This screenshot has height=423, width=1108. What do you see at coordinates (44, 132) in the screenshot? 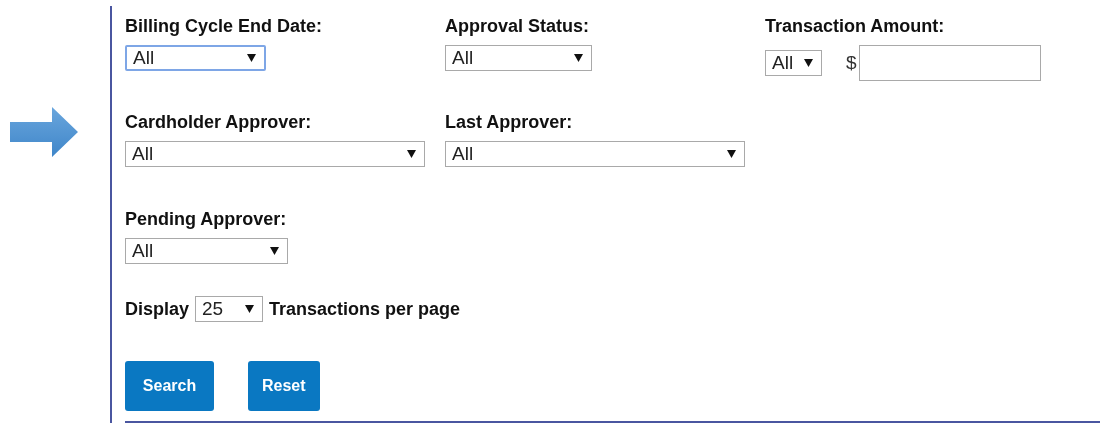
I see `arrow-icon` at bounding box center [44, 132].